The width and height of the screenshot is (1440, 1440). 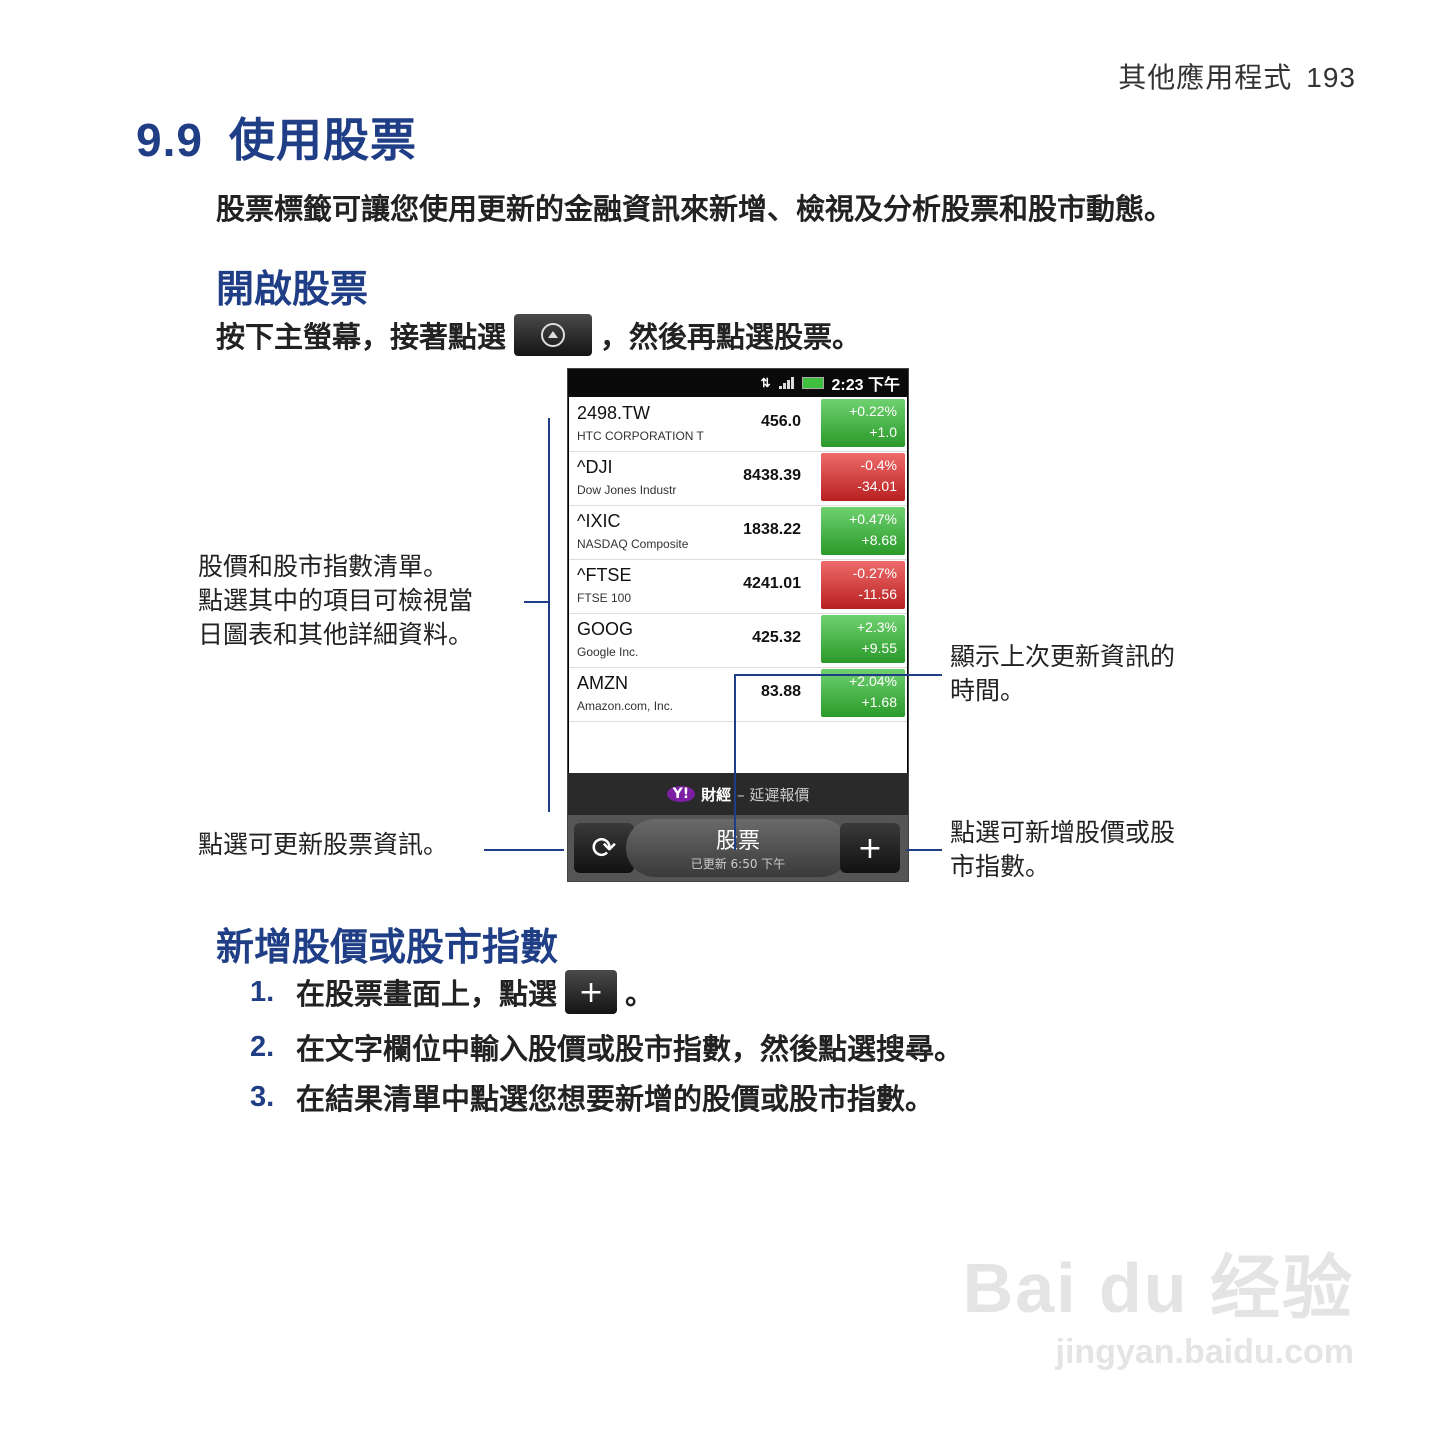 What do you see at coordinates (591, 992) in the screenshot?
I see `plus-button-inline: +` at bounding box center [591, 992].